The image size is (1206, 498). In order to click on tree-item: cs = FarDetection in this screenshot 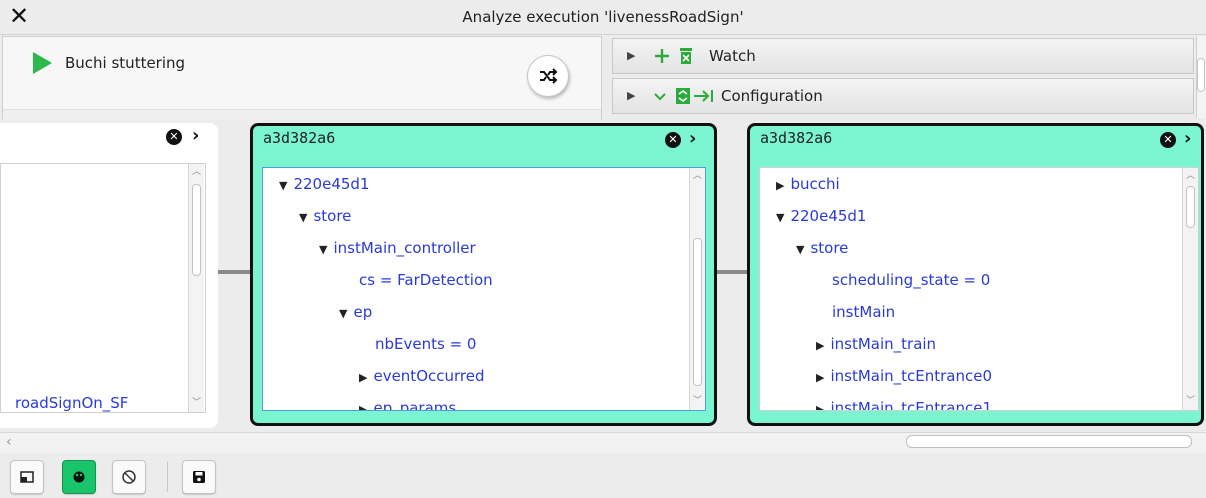, I will do `click(426, 280)`.